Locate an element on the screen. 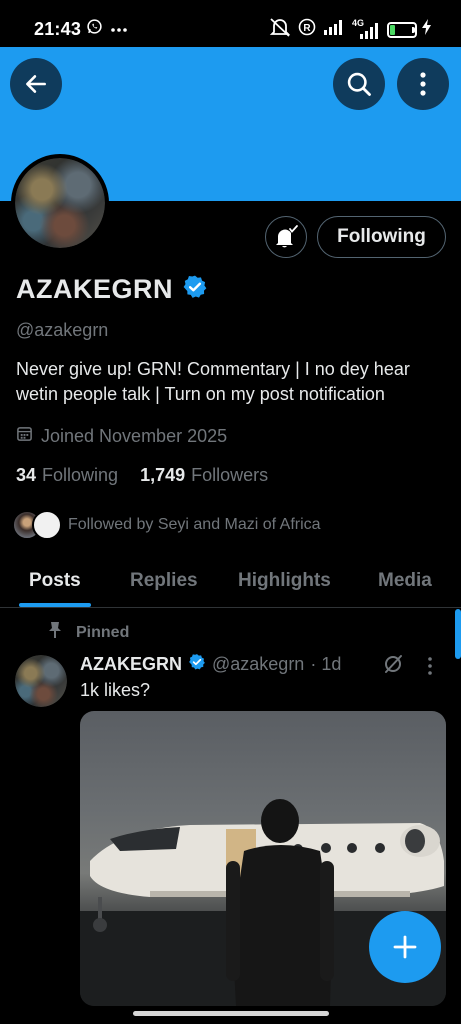 This screenshot has width=461, height=1024. status-left-icons is located at coordinates (106, 29).